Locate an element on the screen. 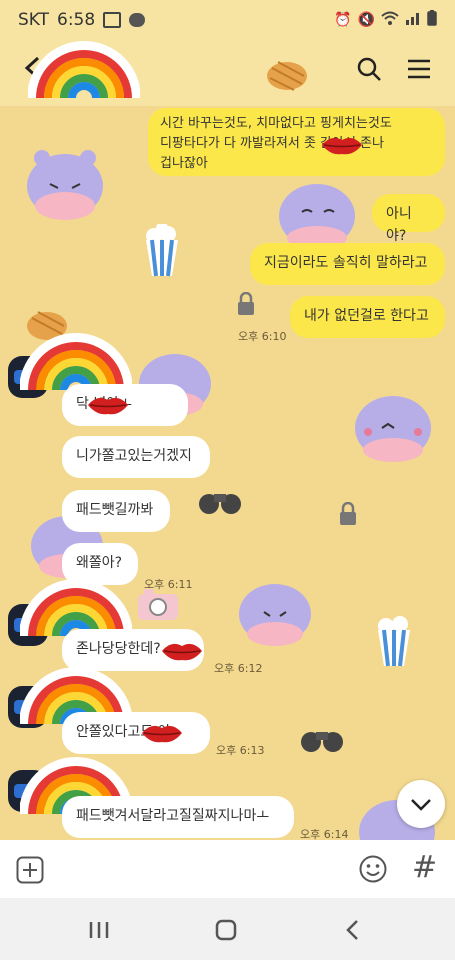  alarm-icon: ⏰ is located at coordinates (343, 20).